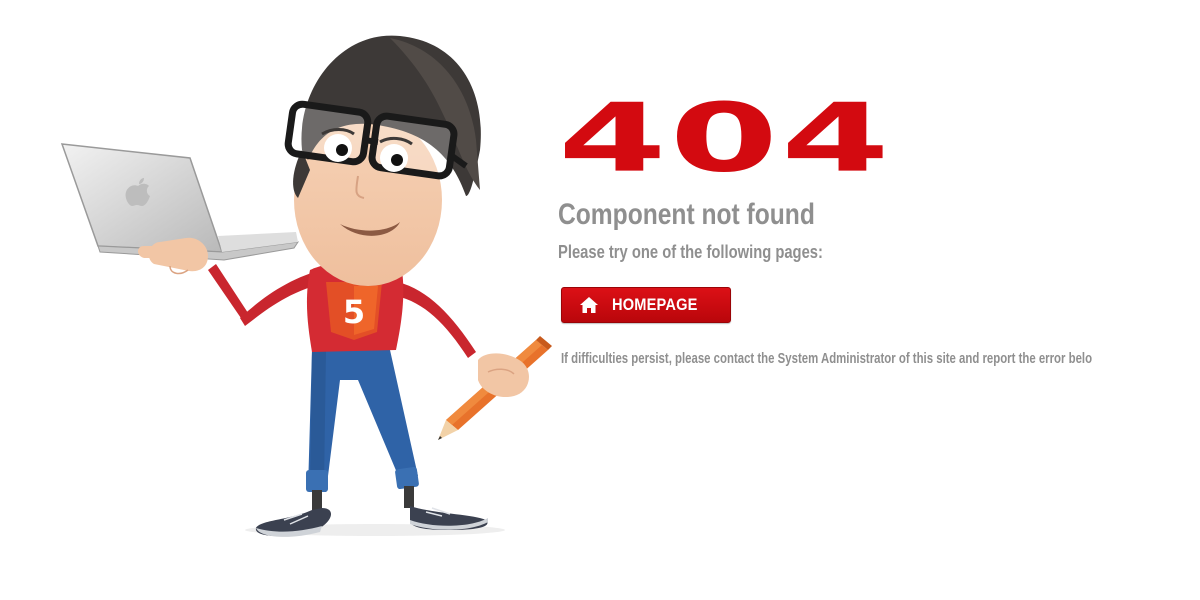  What do you see at coordinates (655, 304) in the screenshot?
I see `homepage-button-label: HOMEPAGE` at bounding box center [655, 304].